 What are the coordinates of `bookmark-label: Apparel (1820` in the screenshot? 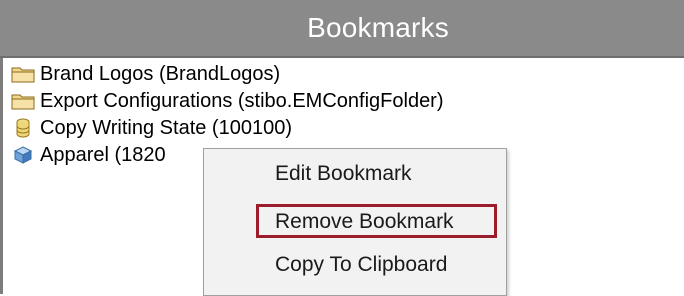 It's located at (103, 155).